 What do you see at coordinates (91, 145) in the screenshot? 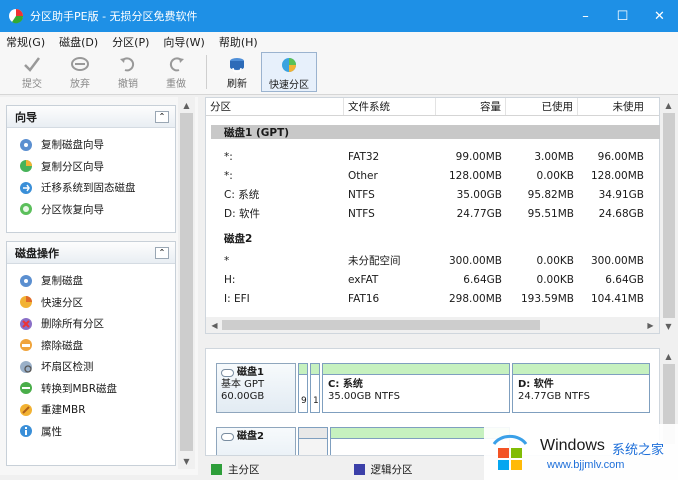
I see `wizard-item-copy-disk: 复制磁盘向导` at bounding box center [91, 145].